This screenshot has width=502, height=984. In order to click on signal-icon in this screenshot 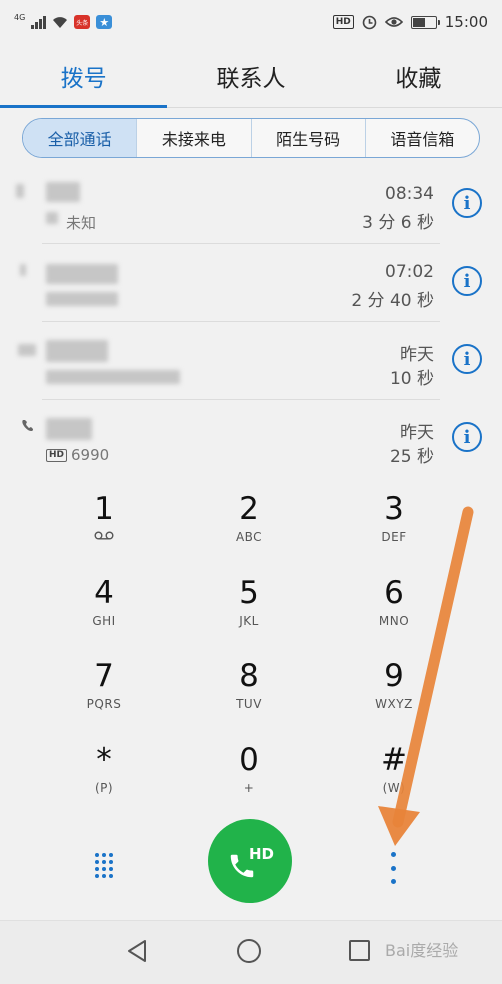, I will do `click(39, 22)`.